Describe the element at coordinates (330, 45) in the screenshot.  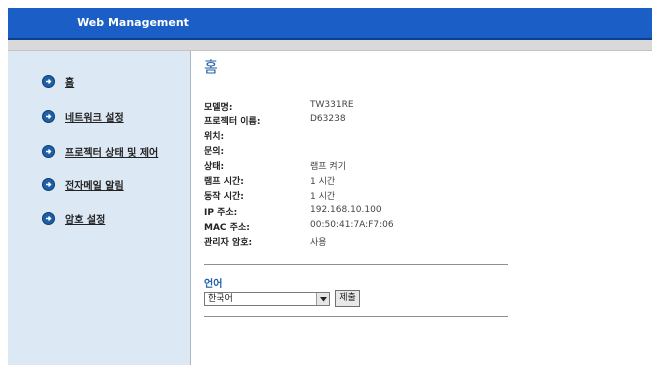
I see `header-strip` at that location.